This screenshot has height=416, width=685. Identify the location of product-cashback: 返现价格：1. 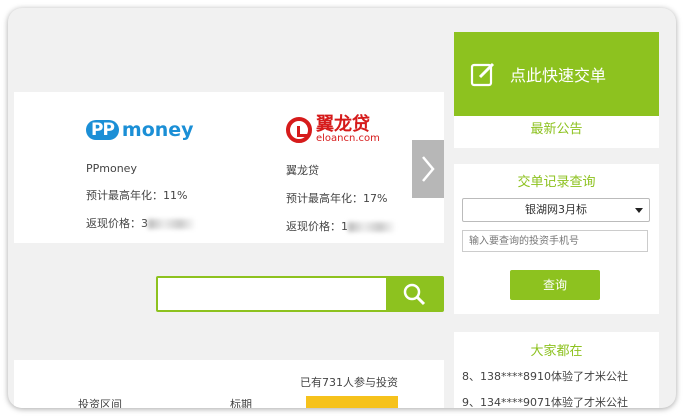
(376, 226).